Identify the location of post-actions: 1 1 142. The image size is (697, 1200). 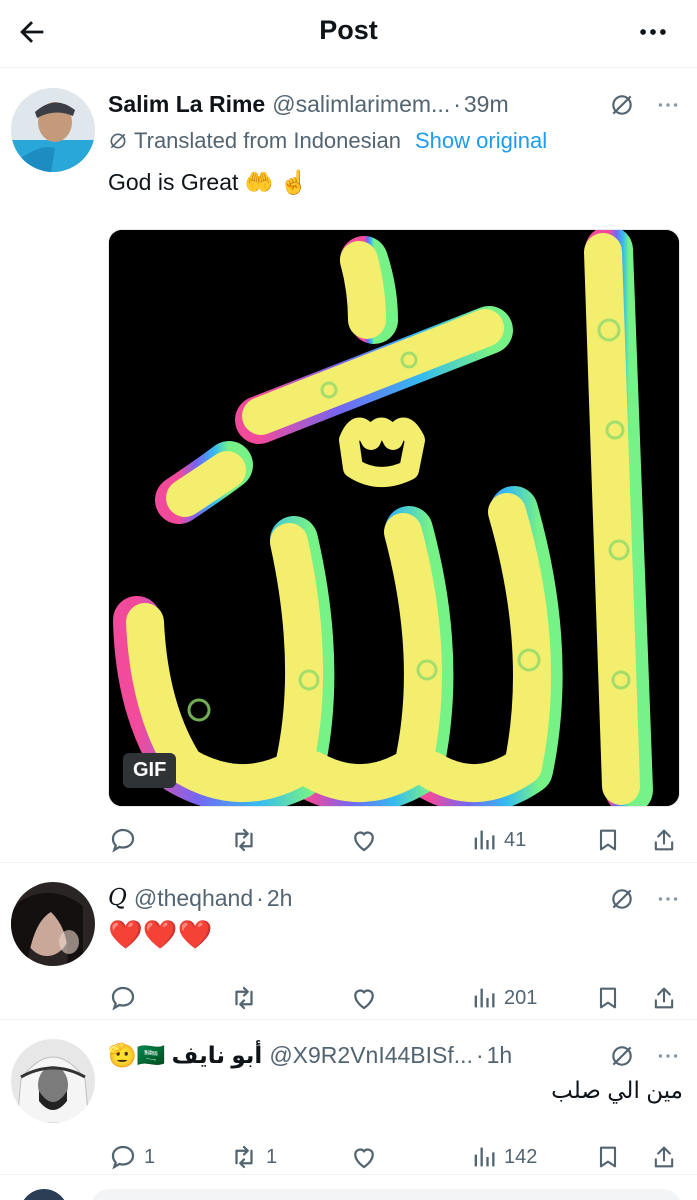
(395, 1157).